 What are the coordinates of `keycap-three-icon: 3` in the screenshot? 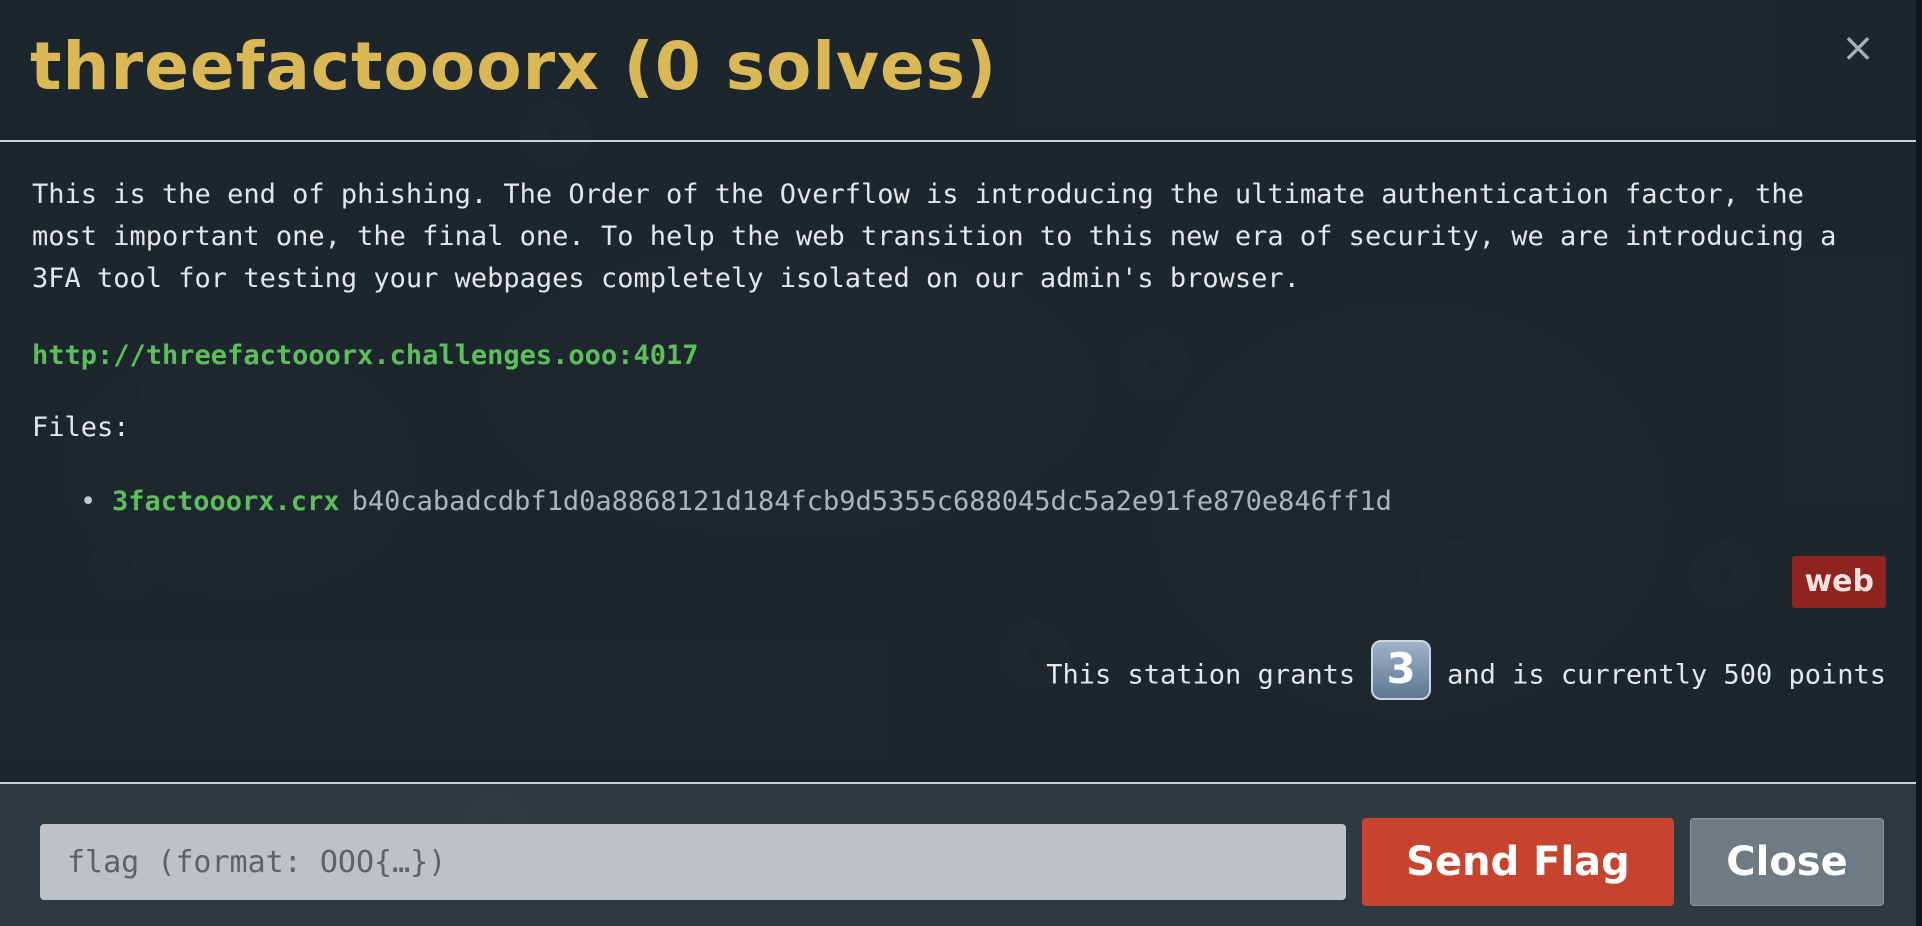 It's located at (1401, 669).